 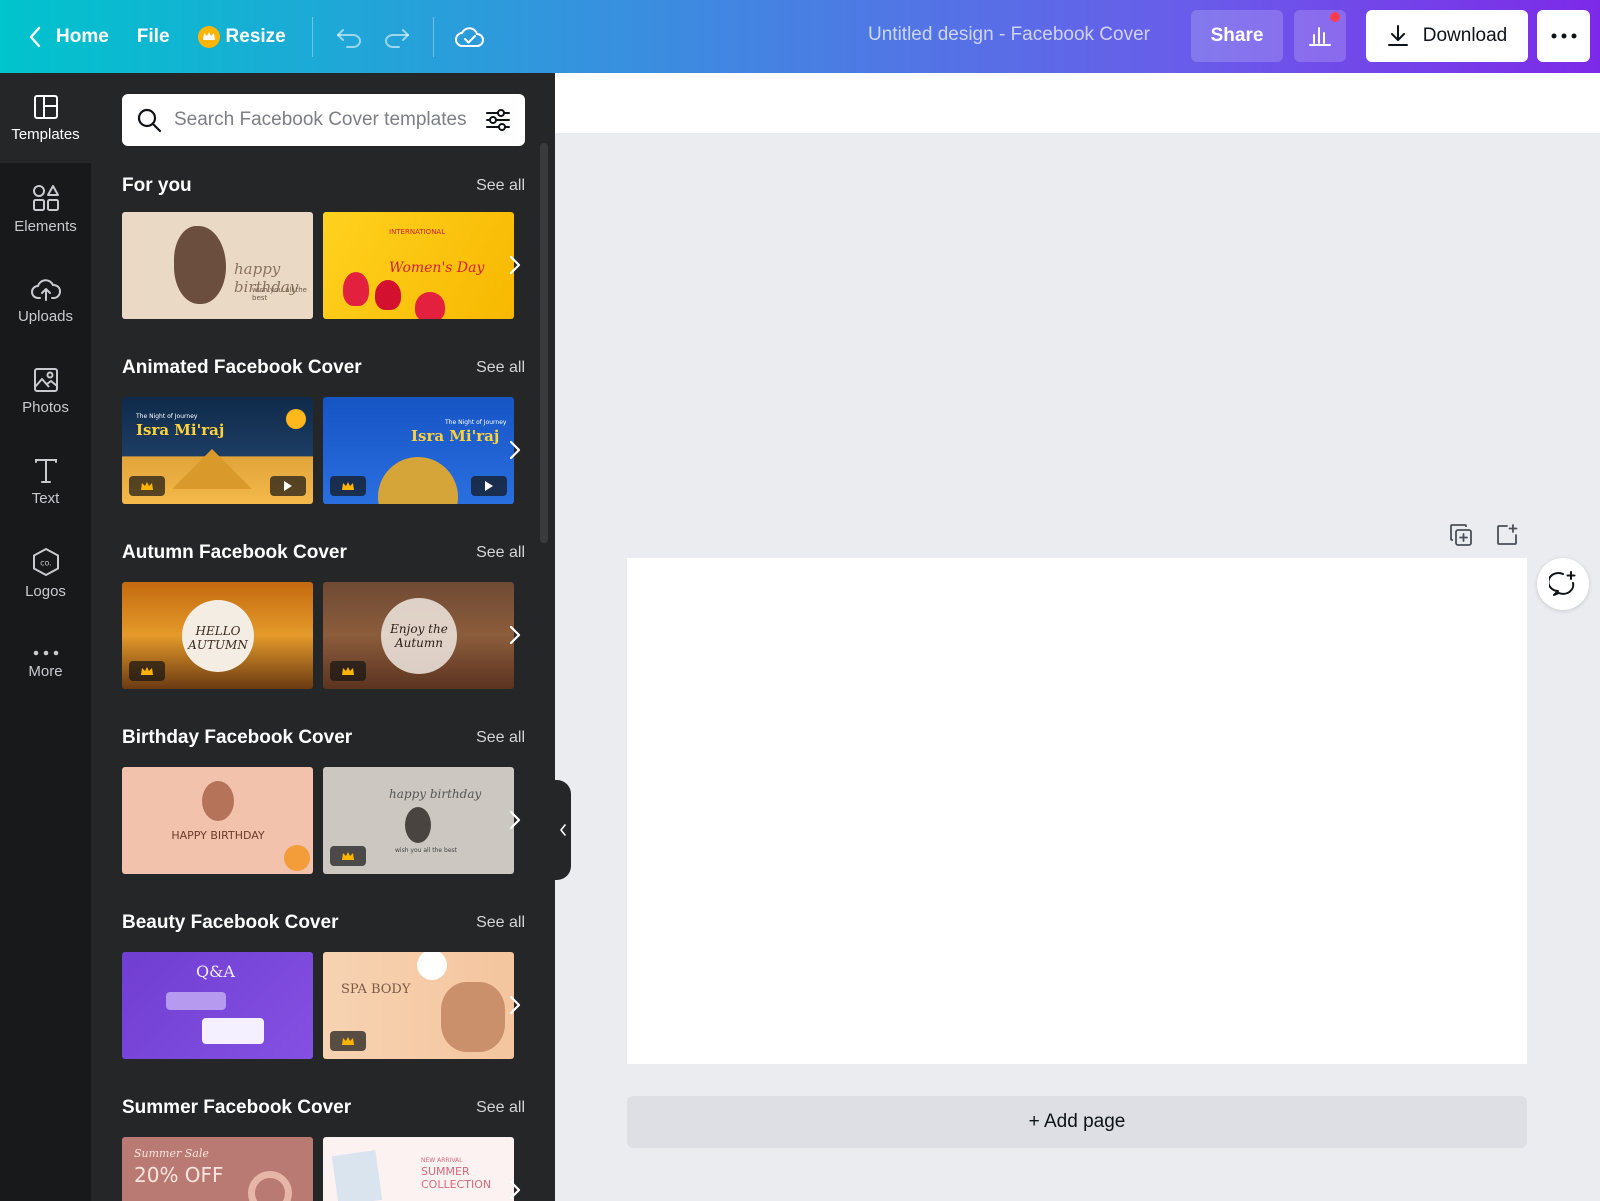 What do you see at coordinates (388, 295) in the screenshot?
I see `tulip-shape` at bounding box center [388, 295].